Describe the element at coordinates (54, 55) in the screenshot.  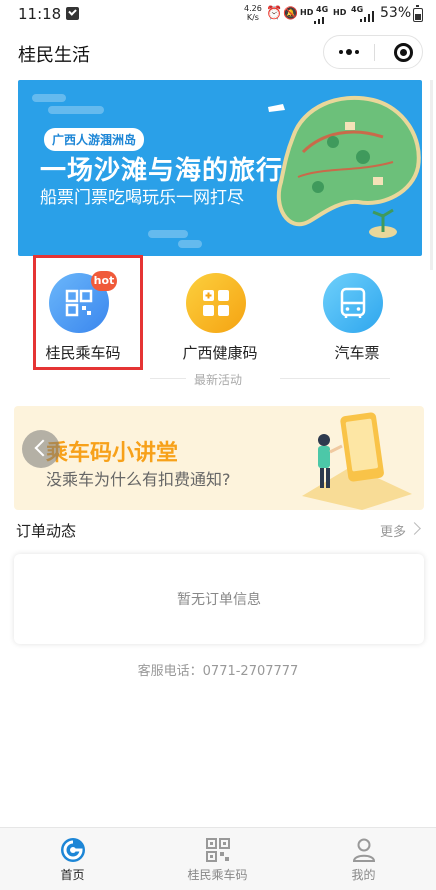
I see `page-title: 桂民生活` at that location.